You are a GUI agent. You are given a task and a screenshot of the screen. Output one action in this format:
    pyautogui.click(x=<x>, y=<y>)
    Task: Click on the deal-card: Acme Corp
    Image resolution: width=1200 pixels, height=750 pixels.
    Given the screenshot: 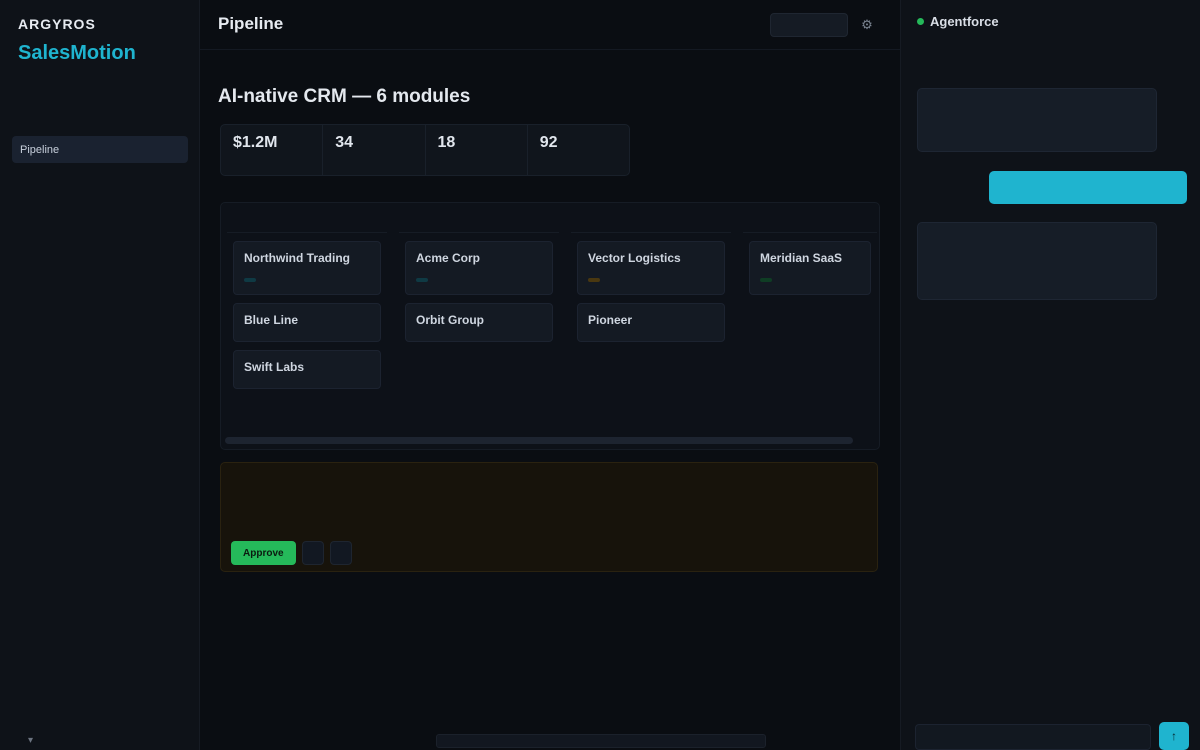 What is the action you would take?
    pyautogui.click(x=479, y=268)
    